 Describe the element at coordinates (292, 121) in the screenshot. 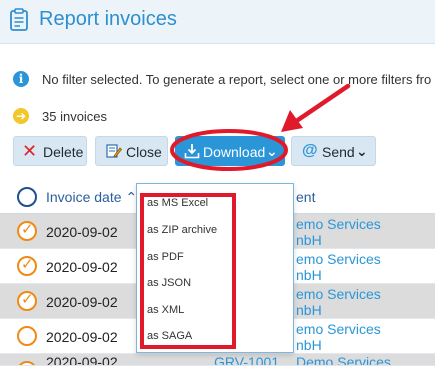

I see `annotation-arrow-head` at that location.